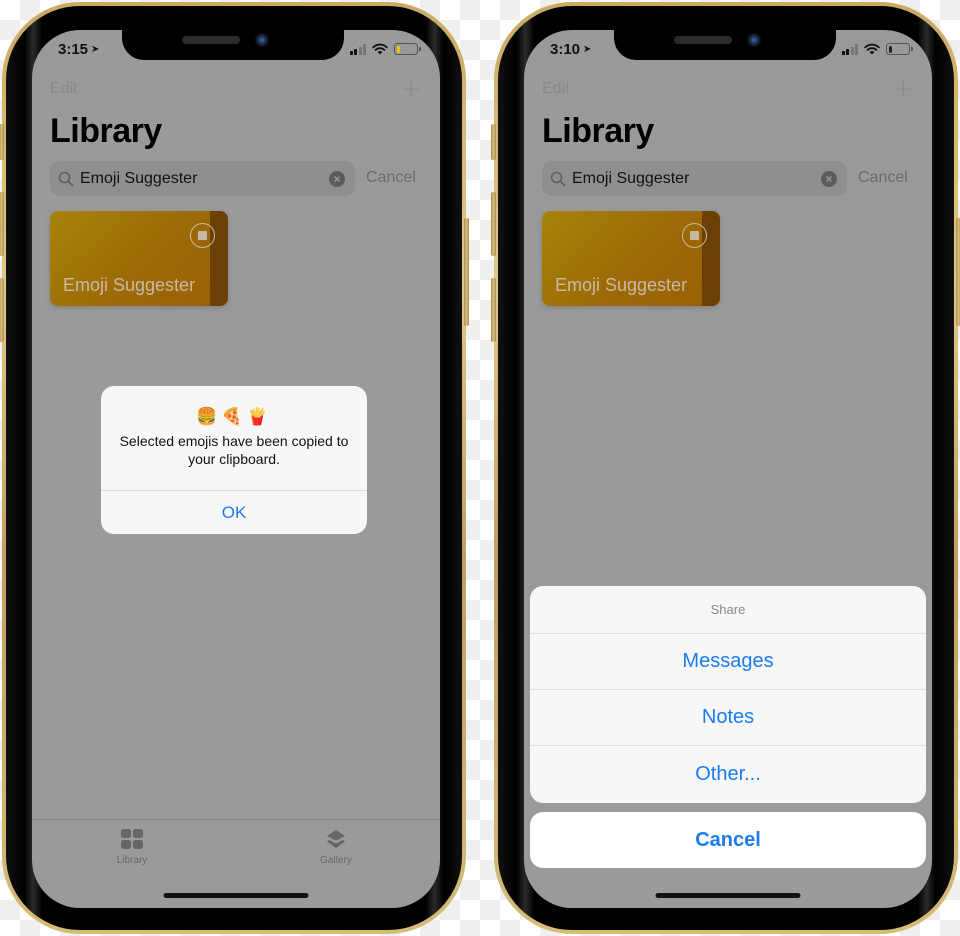  Describe the element at coordinates (336, 860) in the screenshot. I see `tab-label: Gallery` at that location.